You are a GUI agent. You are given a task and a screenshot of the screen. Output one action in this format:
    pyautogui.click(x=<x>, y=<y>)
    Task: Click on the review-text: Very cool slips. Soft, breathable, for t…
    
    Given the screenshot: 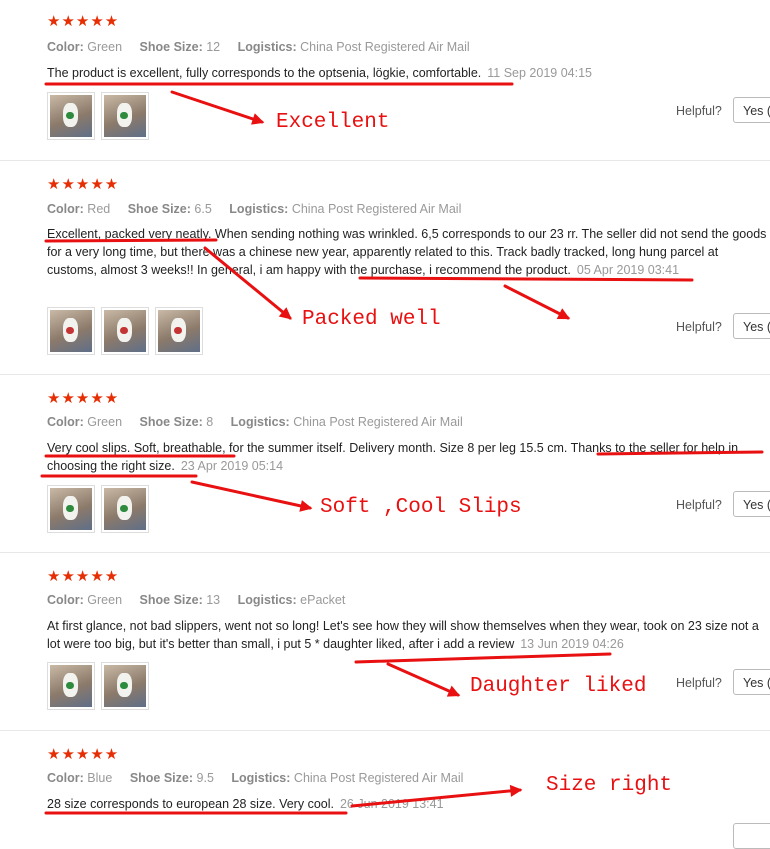 What is the action you would take?
    pyautogui.click(x=393, y=457)
    